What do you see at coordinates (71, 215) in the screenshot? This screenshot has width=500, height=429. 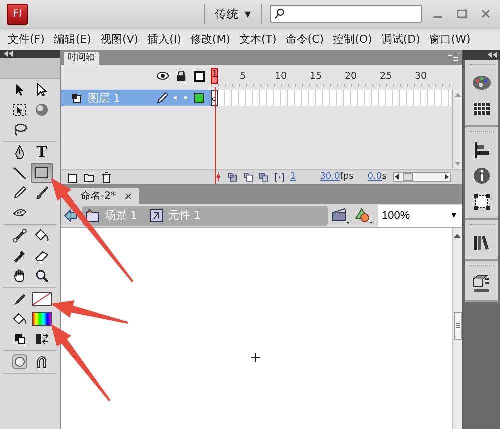 I see `back-arrow-icon` at bounding box center [71, 215].